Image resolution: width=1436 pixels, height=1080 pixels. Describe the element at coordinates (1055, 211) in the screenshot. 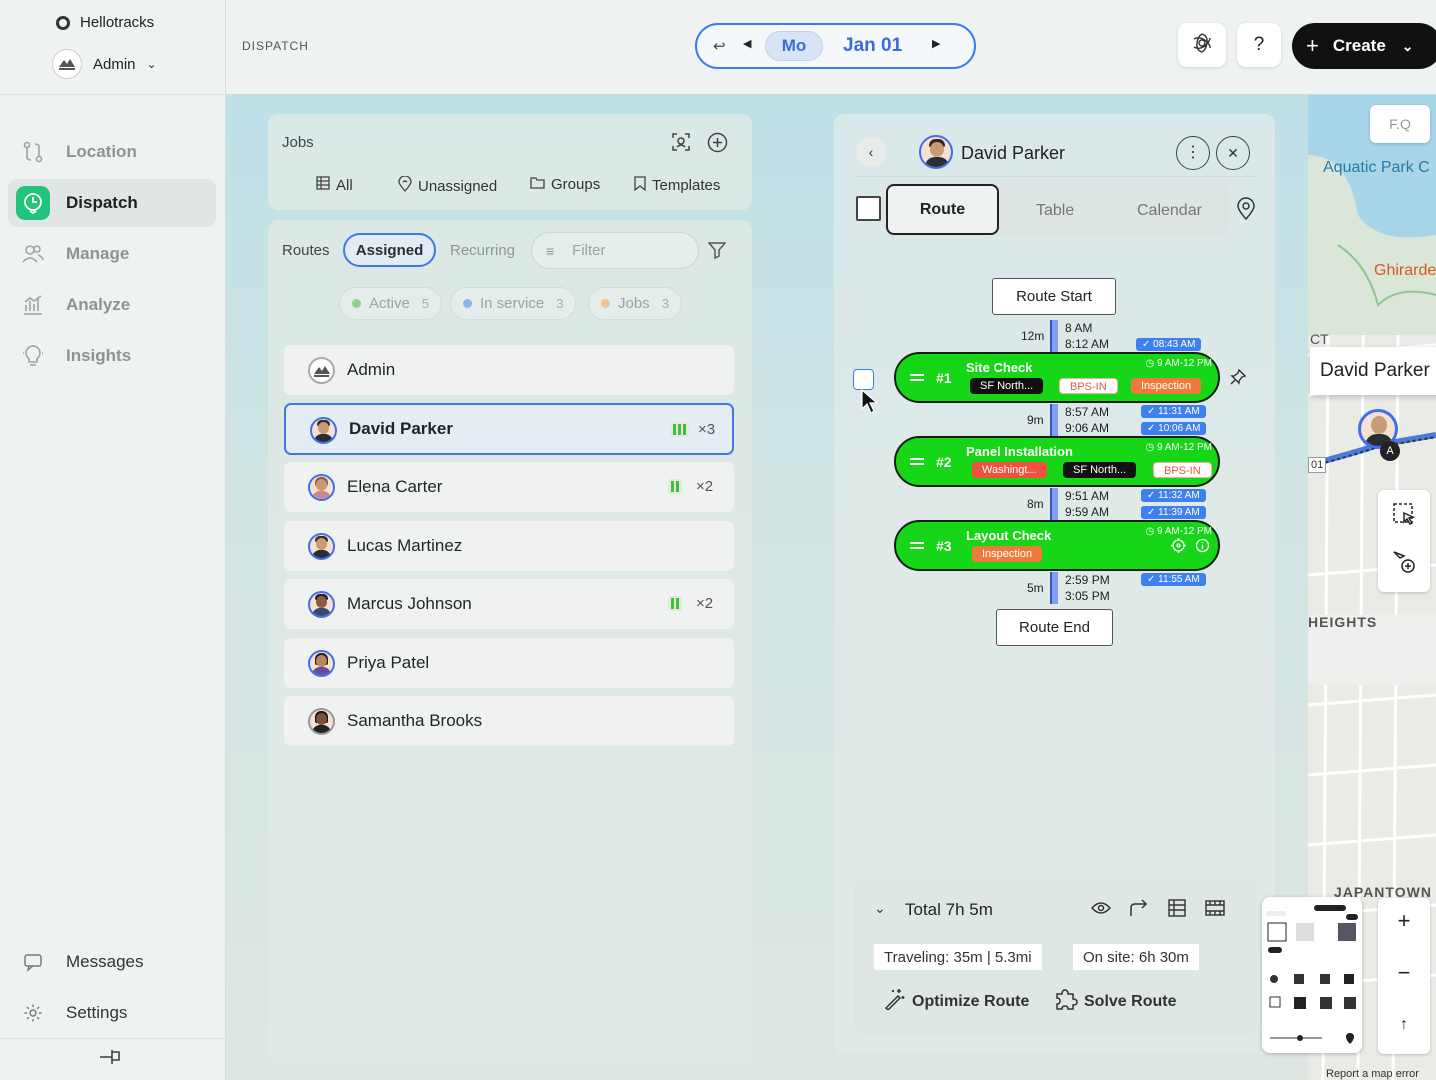

I see `tab-table: Table` at that location.